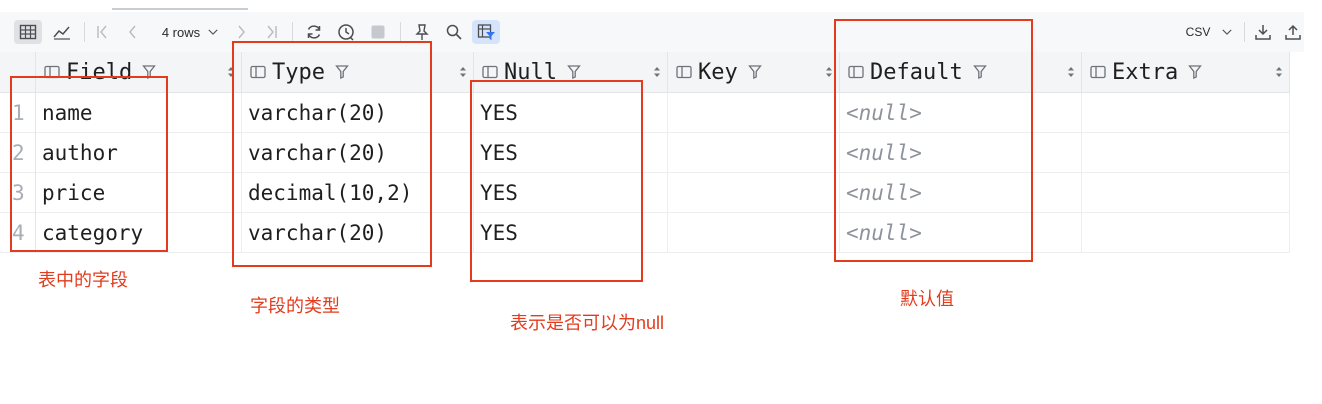 The image size is (1322, 404). Describe the element at coordinates (652, 32) in the screenshot. I see `toolbar: 4 rows CSV` at that location.